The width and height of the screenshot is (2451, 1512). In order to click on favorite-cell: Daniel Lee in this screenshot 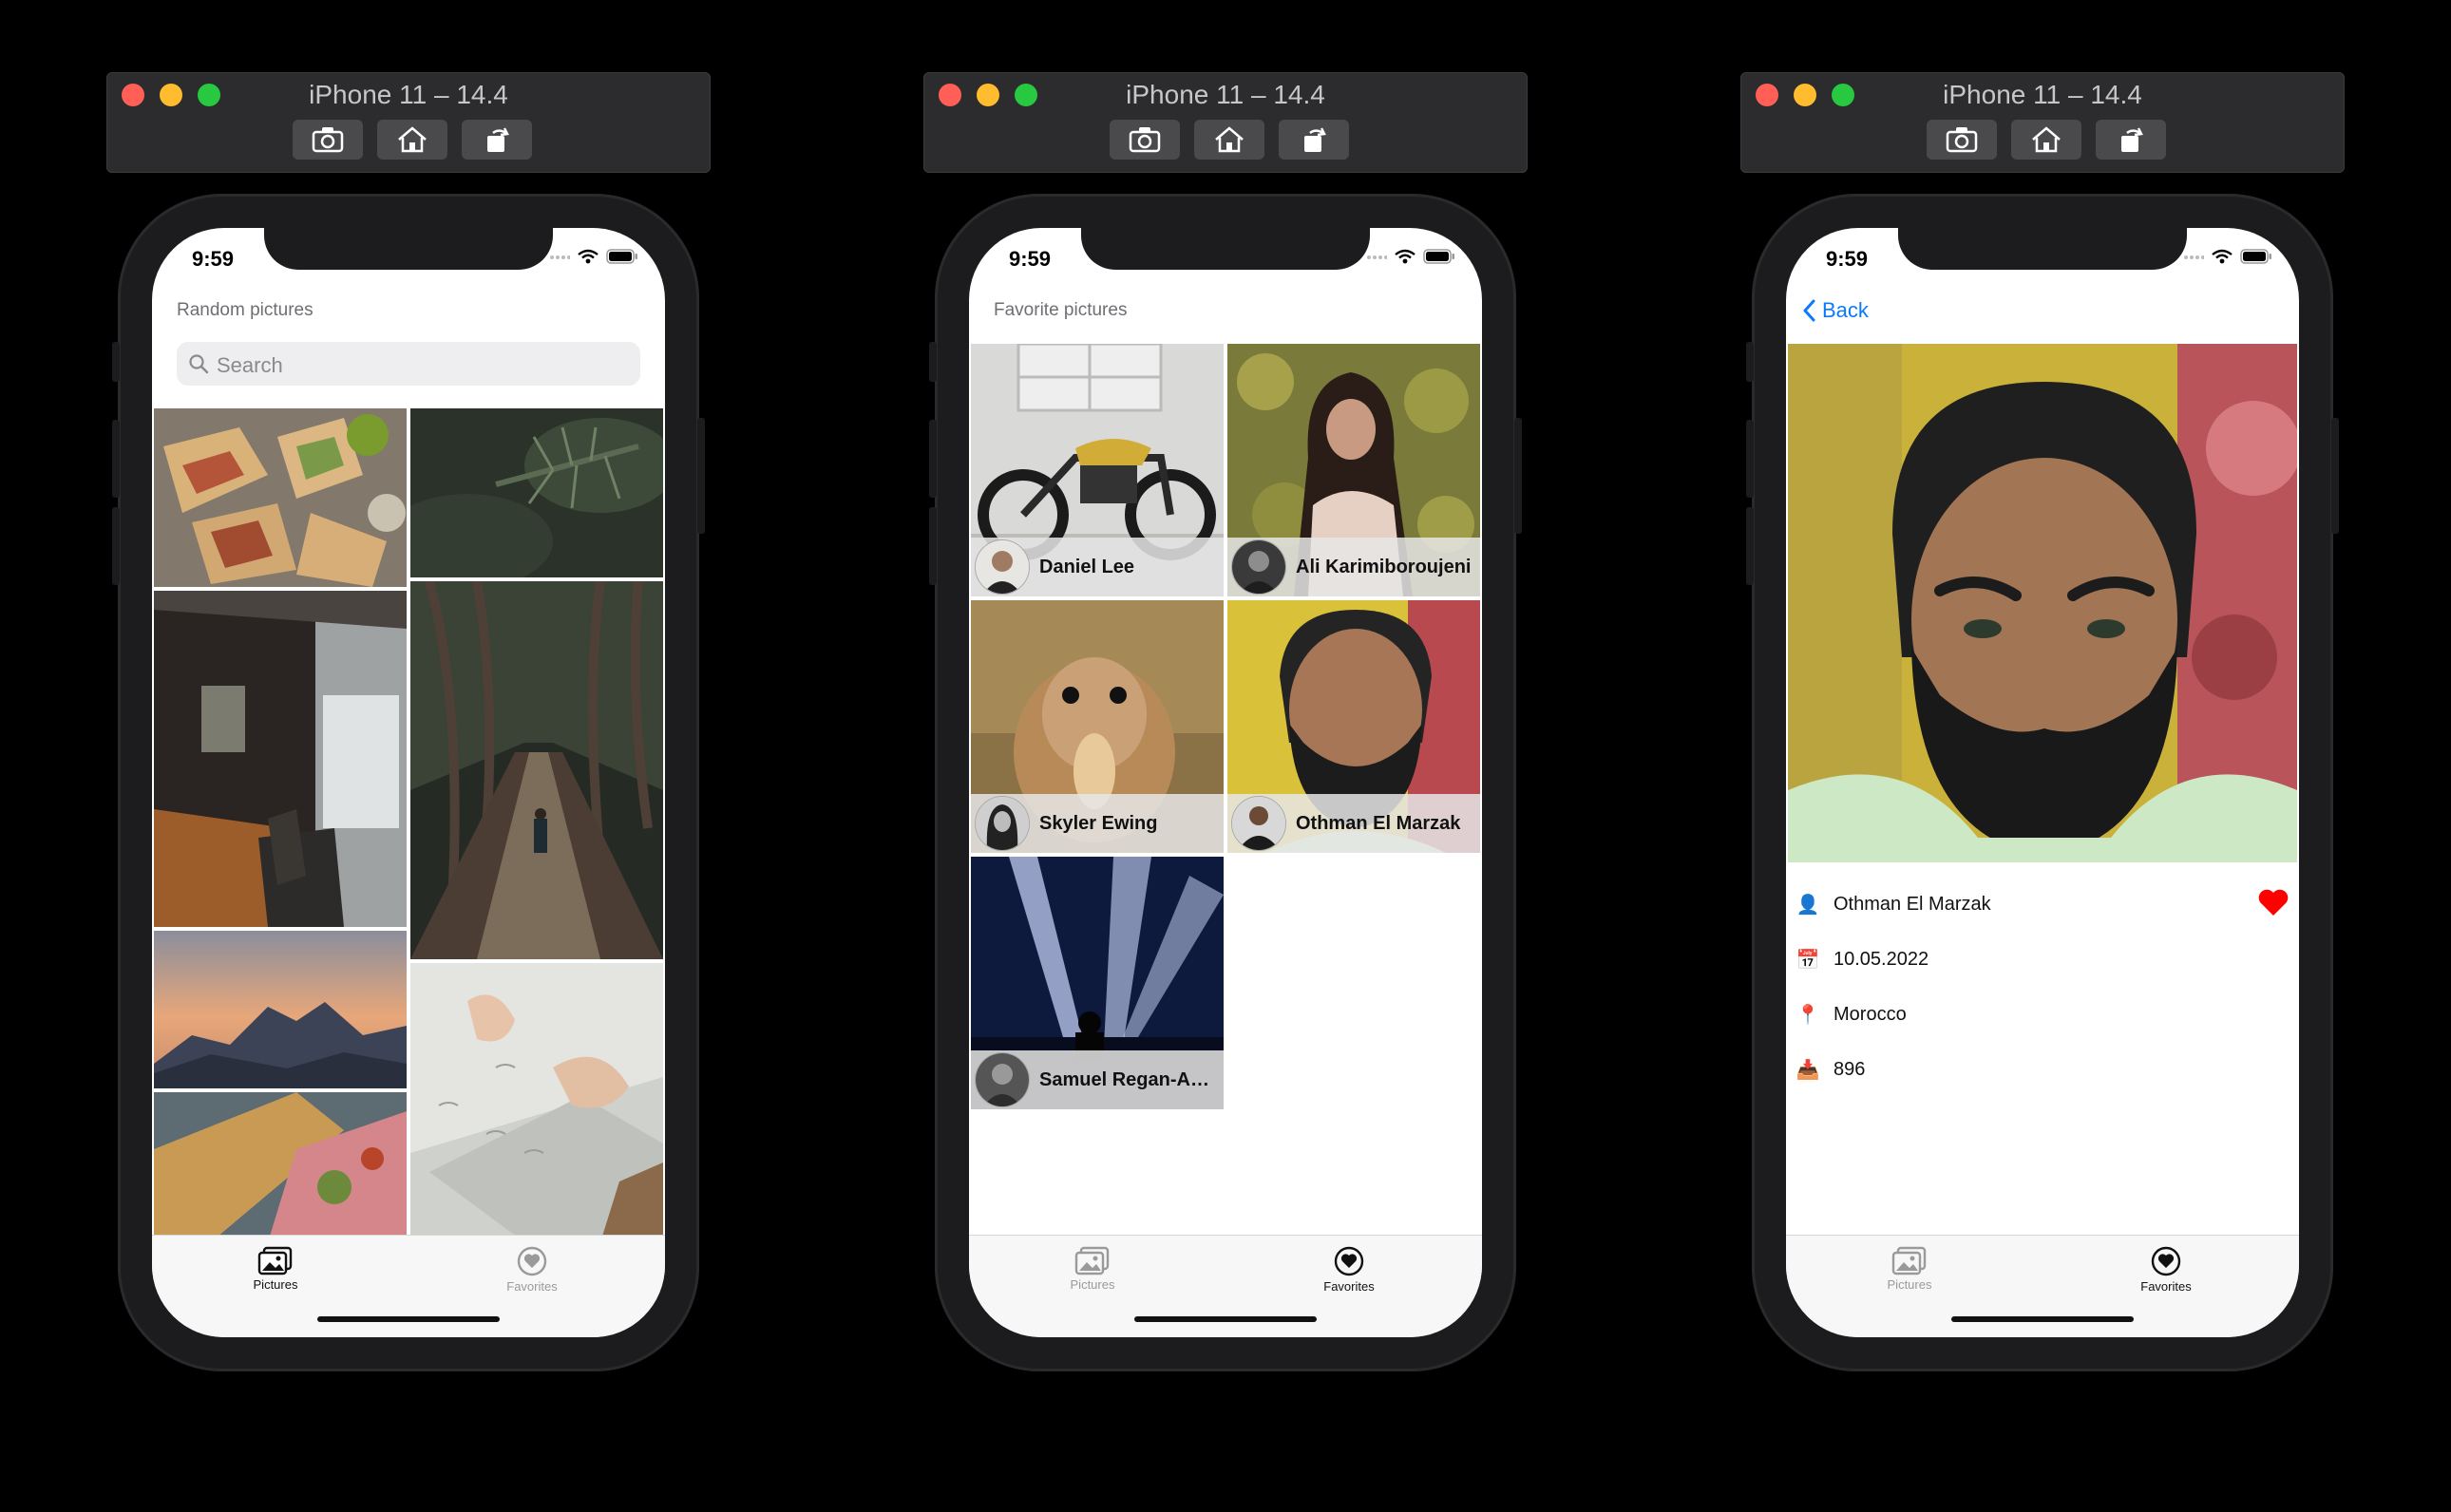, I will do `click(1097, 470)`.